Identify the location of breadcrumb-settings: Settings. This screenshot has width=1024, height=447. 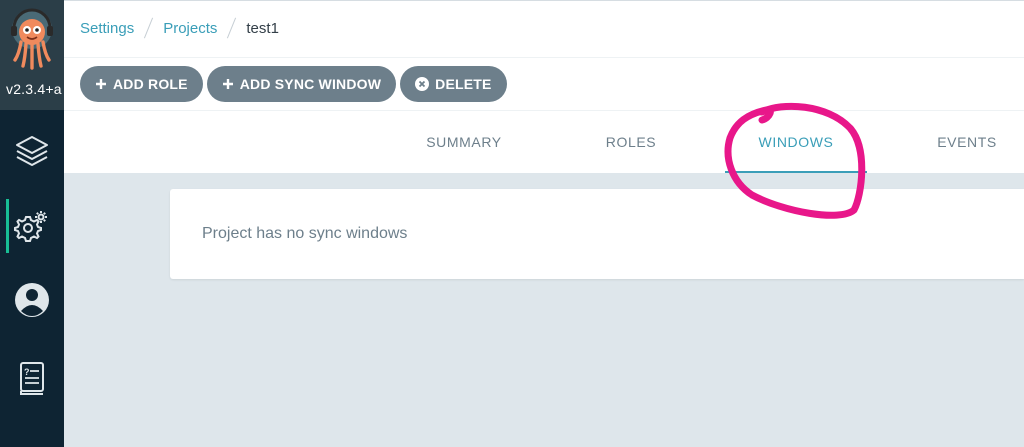
(107, 28).